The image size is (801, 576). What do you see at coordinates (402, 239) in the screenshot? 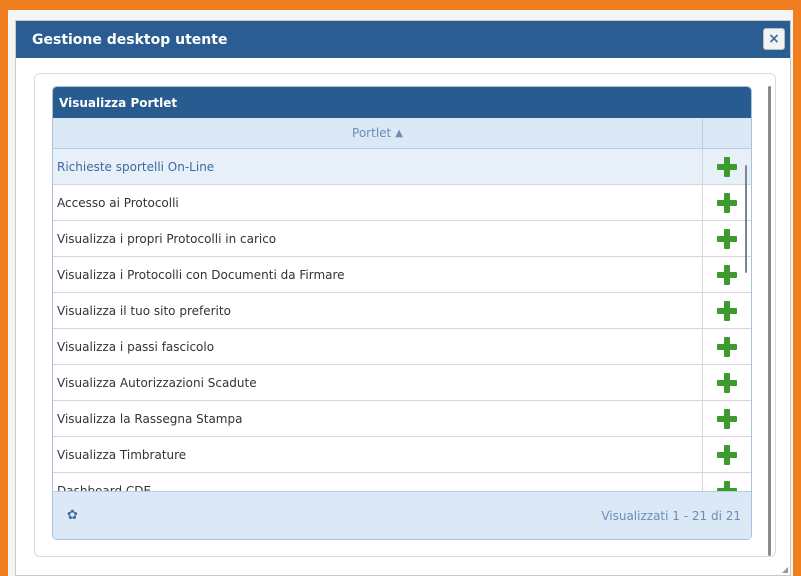
I see `list-item: Visualizza i propri Protocolli in carico` at bounding box center [402, 239].